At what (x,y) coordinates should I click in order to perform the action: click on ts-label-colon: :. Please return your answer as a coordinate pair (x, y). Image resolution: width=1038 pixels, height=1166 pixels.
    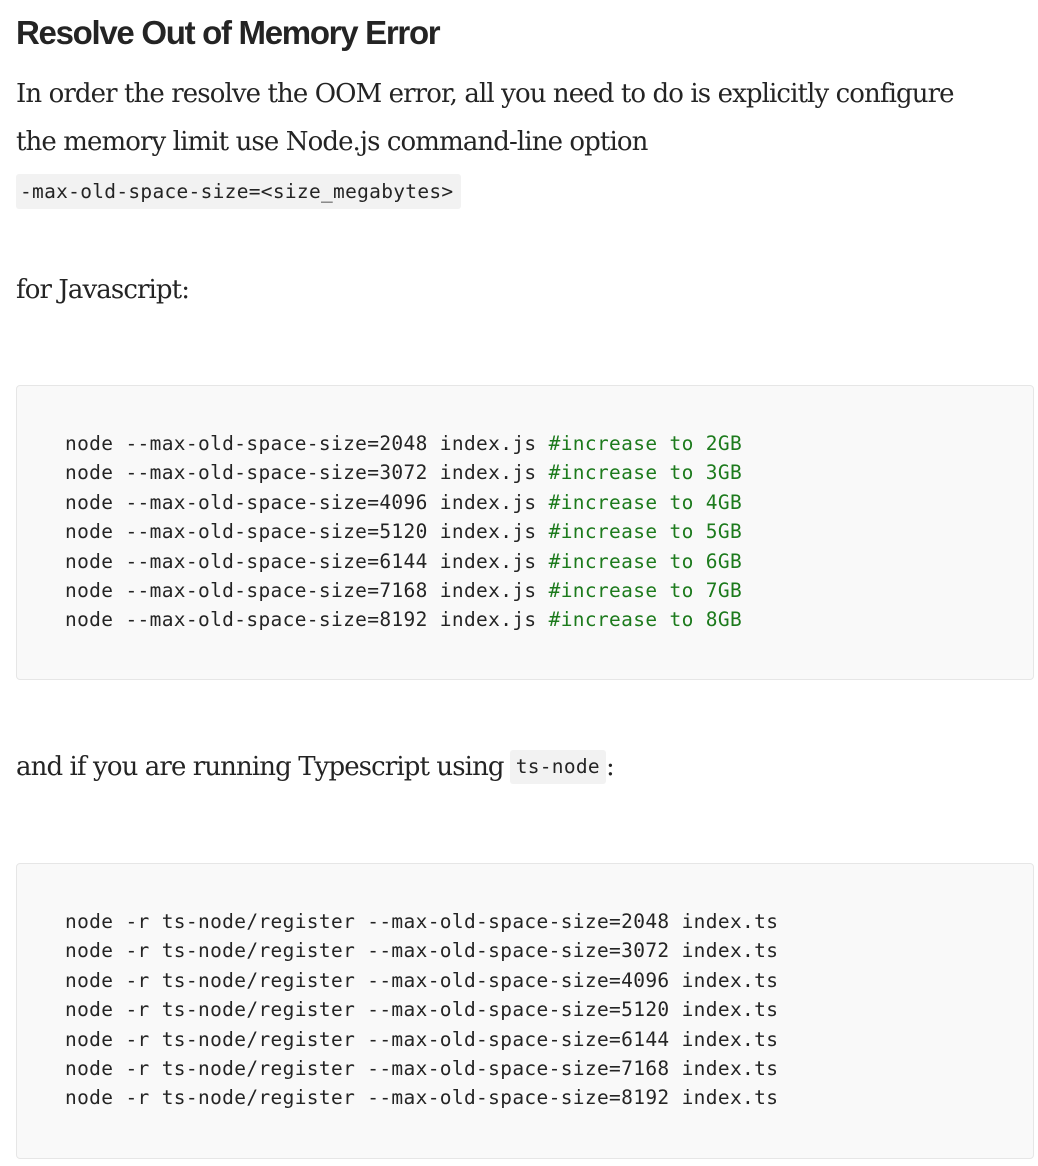
    Looking at the image, I should click on (610, 767).